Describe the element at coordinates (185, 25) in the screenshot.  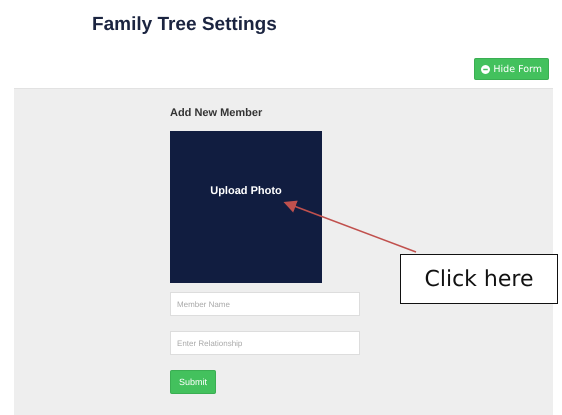
I see `page-title: Family Tree Settings` at that location.